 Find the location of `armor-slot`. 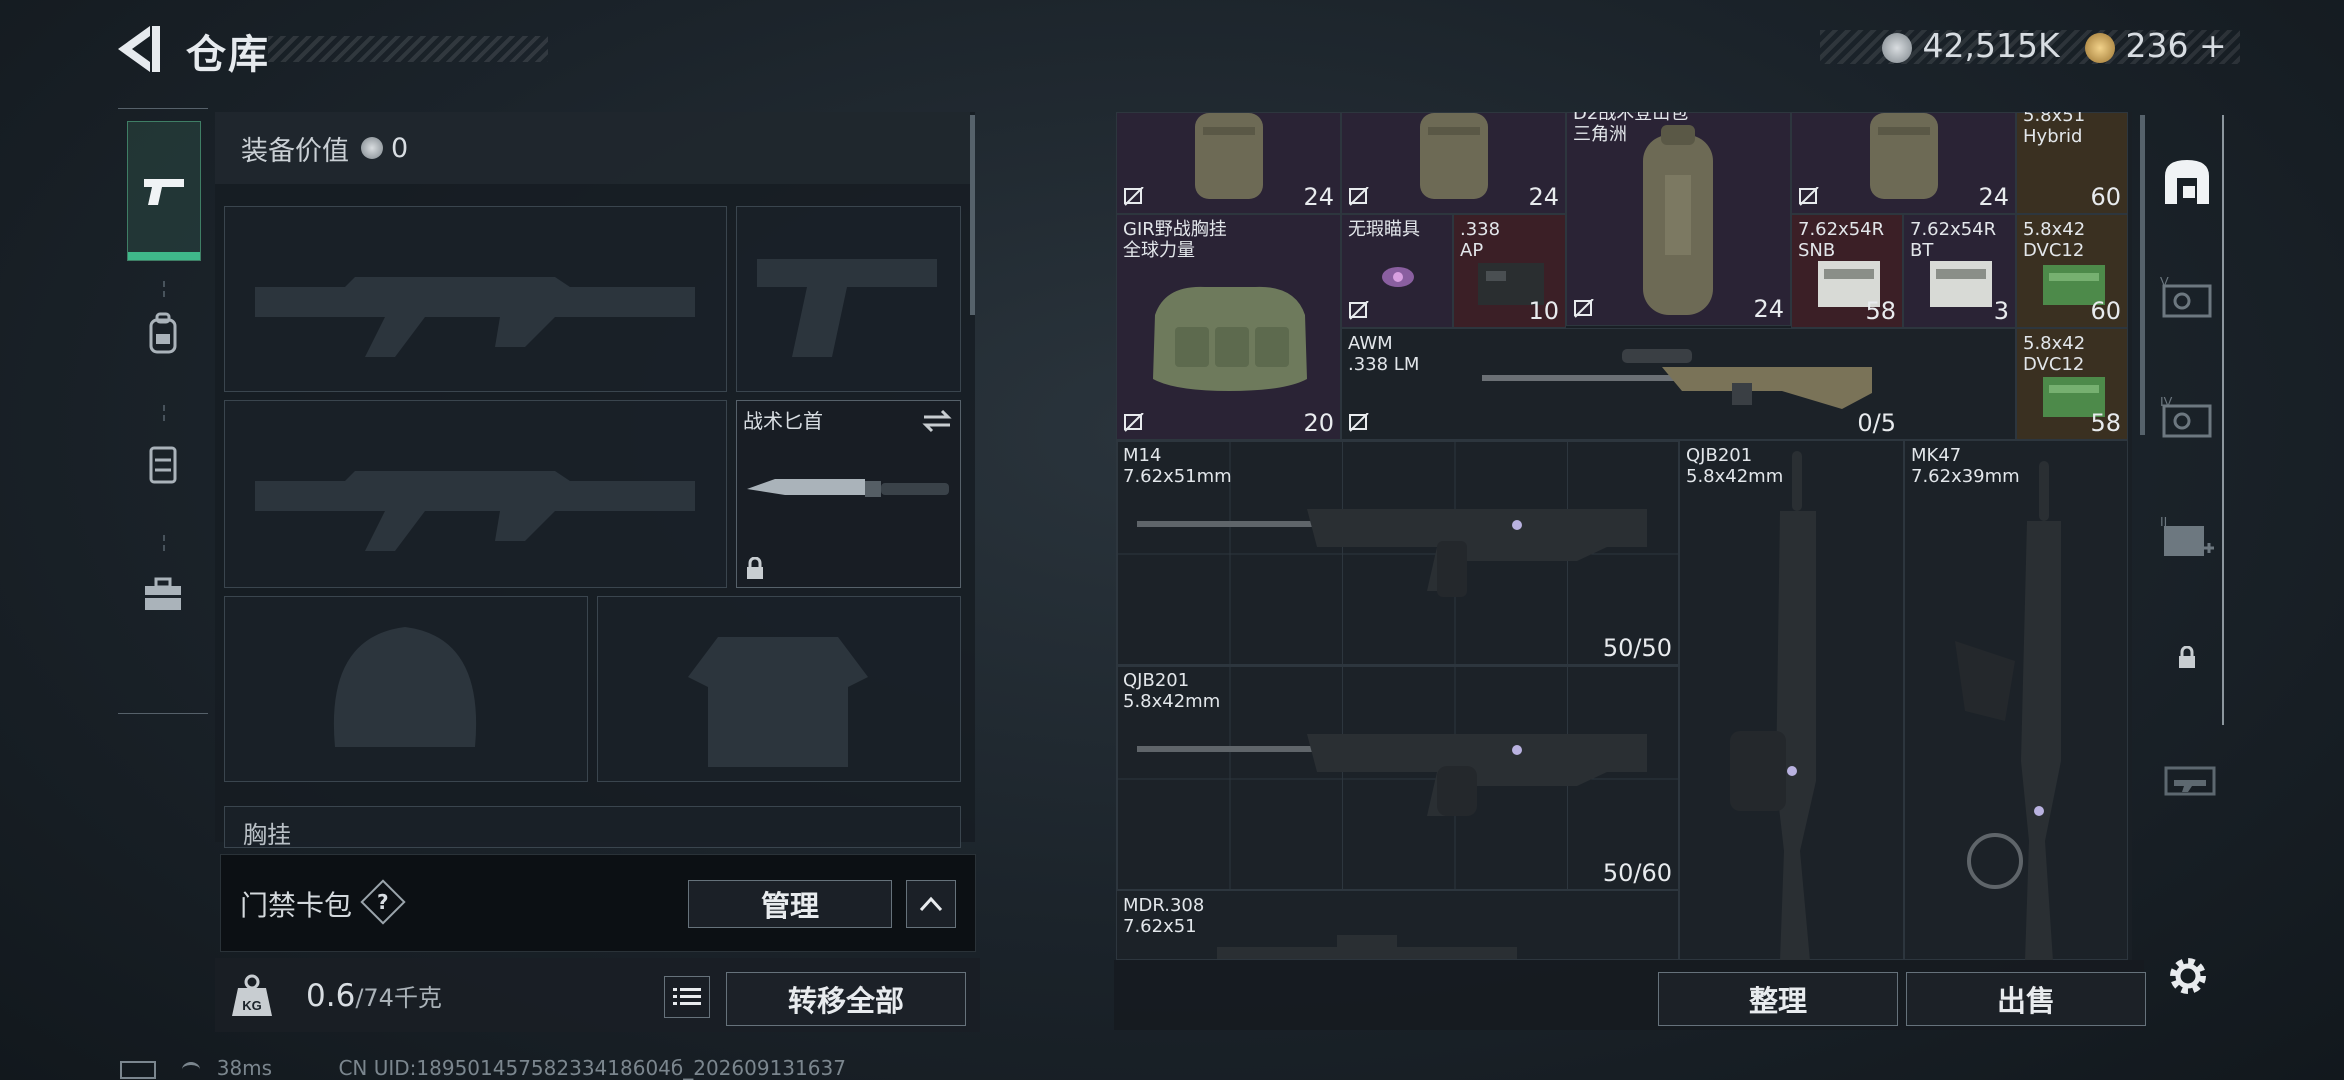

armor-slot is located at coordinates (779, 689).